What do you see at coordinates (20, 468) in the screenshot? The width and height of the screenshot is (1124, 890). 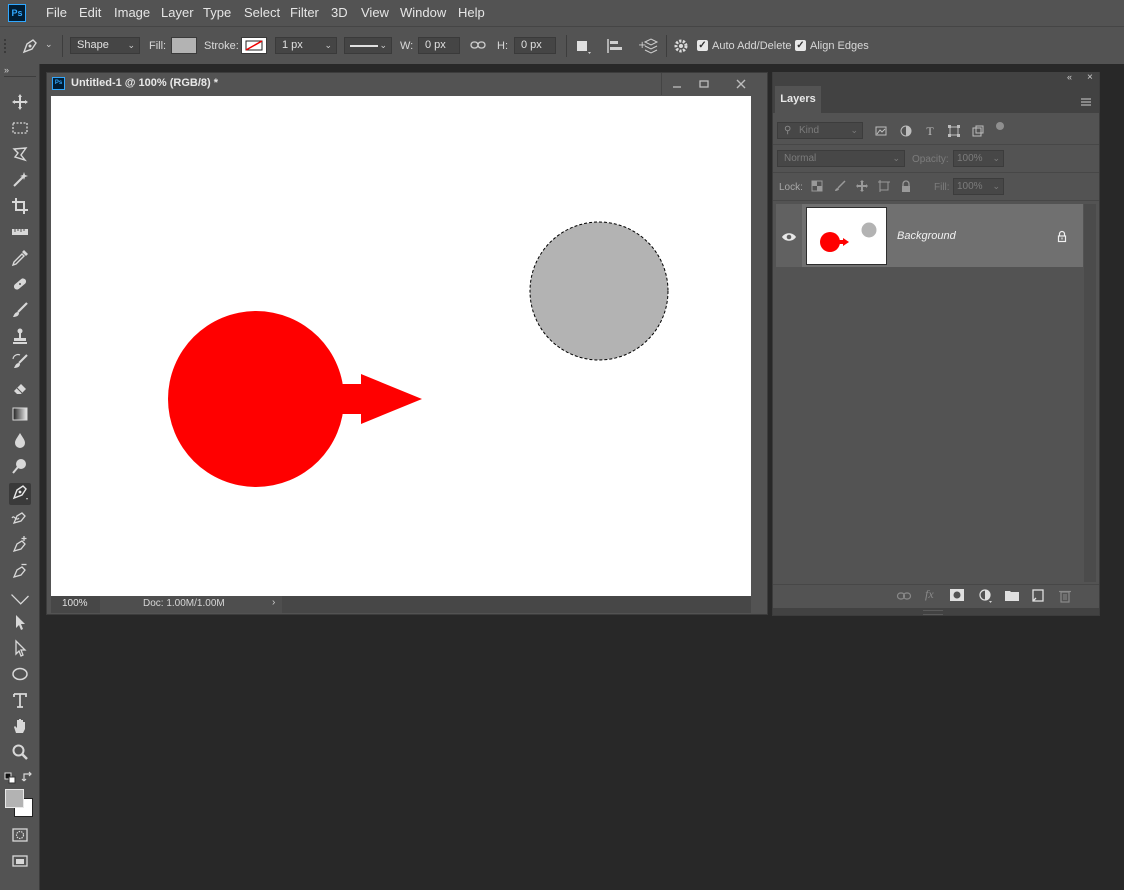 I see `dodge-tool-icon` at bounding box center [20, 468].